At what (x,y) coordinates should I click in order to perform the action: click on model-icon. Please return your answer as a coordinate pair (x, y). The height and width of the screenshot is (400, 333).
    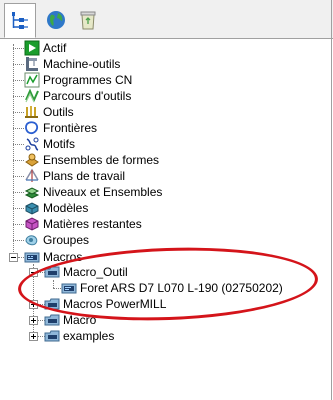
    Looking at the image, I should click on (32, 208).